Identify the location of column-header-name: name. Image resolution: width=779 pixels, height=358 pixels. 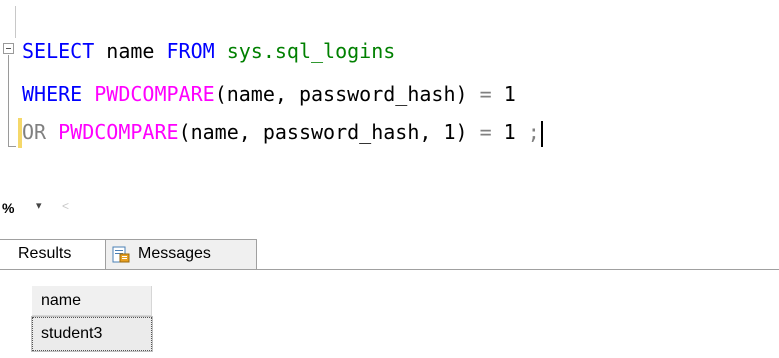
(92, 301).